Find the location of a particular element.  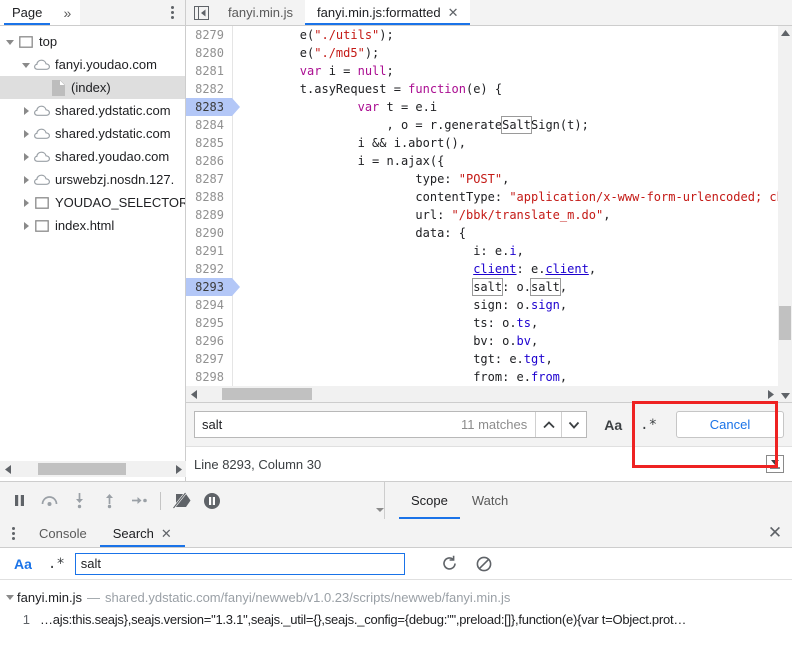

tree-item-index-html: index.html is located at coordinates (92, 225).